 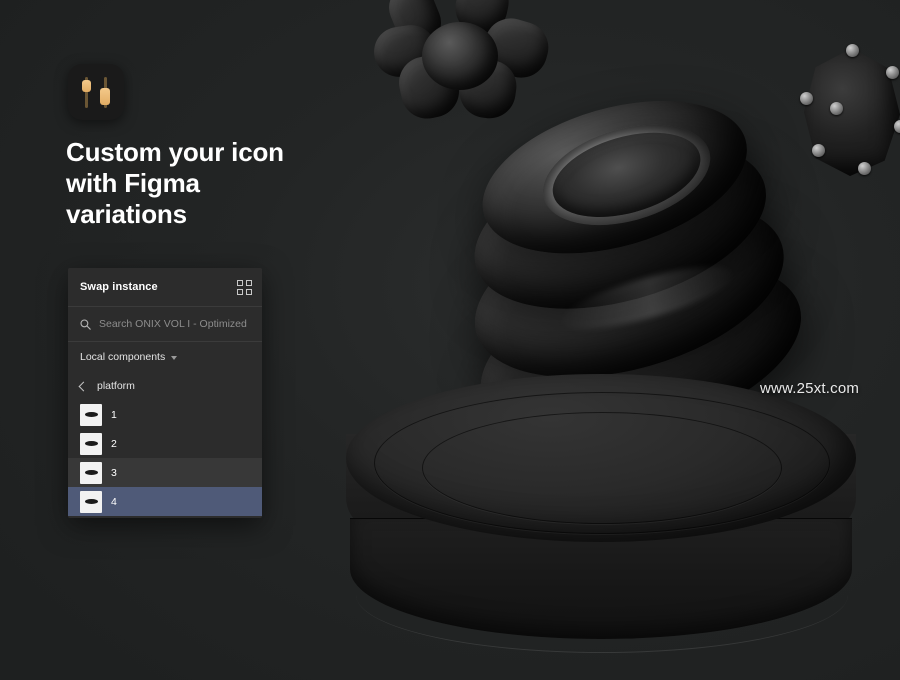 What do you see at coordinates (849, 112) in the screenshot?
I see `faceted-polyhedron-3d-object` at bounding box center [849, 112].